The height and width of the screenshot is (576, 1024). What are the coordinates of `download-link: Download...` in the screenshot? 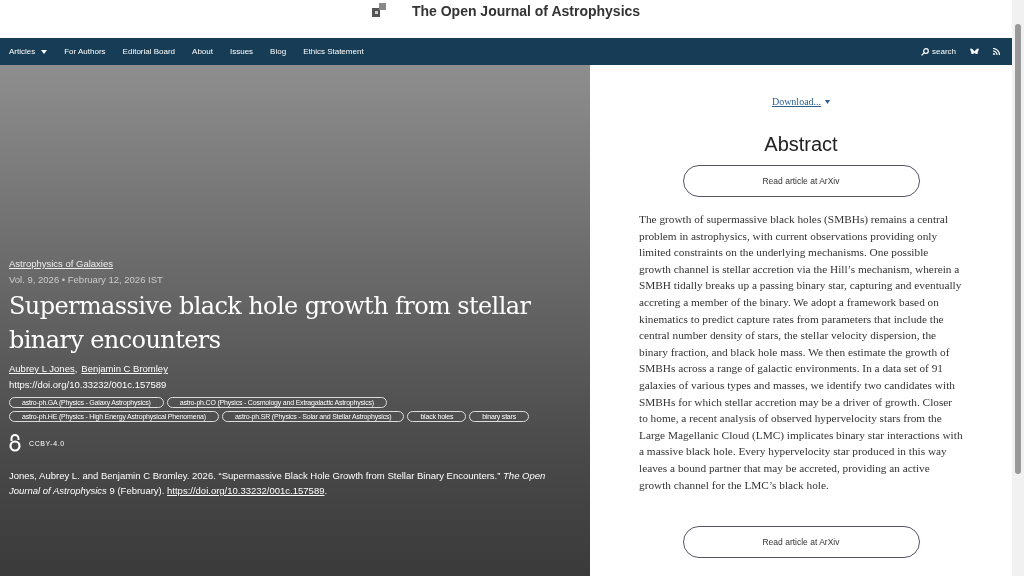 It's located at (801, 101).